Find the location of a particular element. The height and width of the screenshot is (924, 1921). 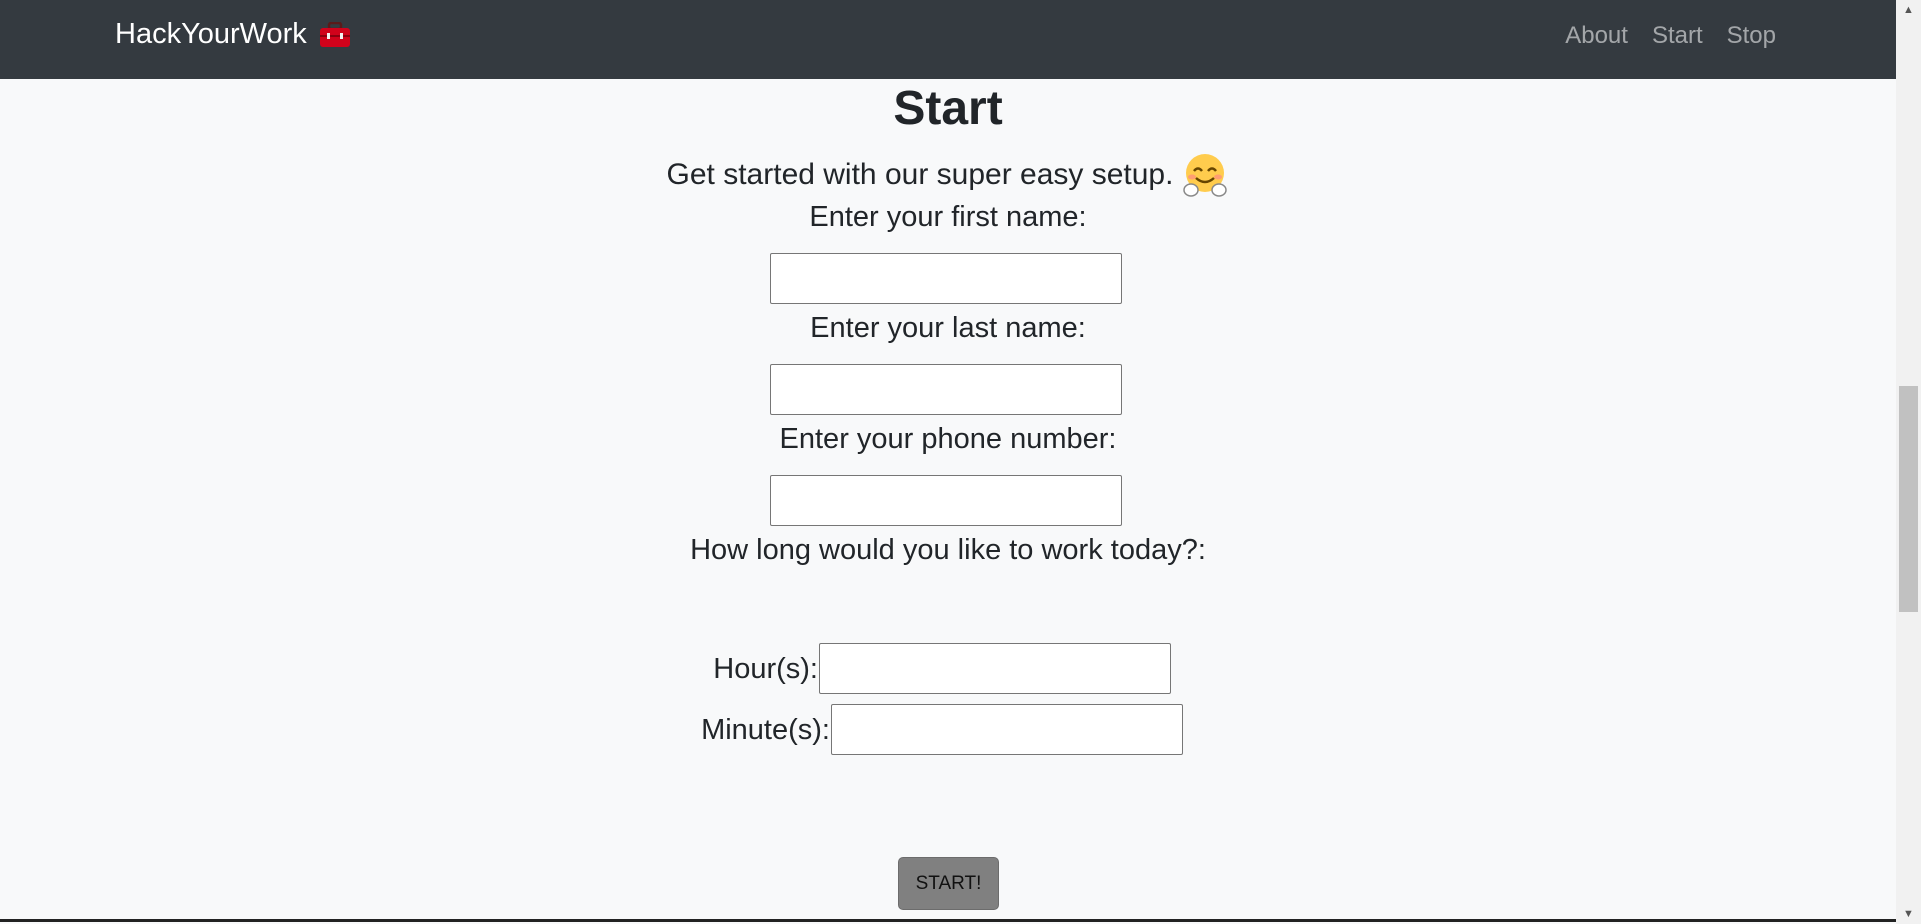

minutes-input is located at coordinates (1007, 729).